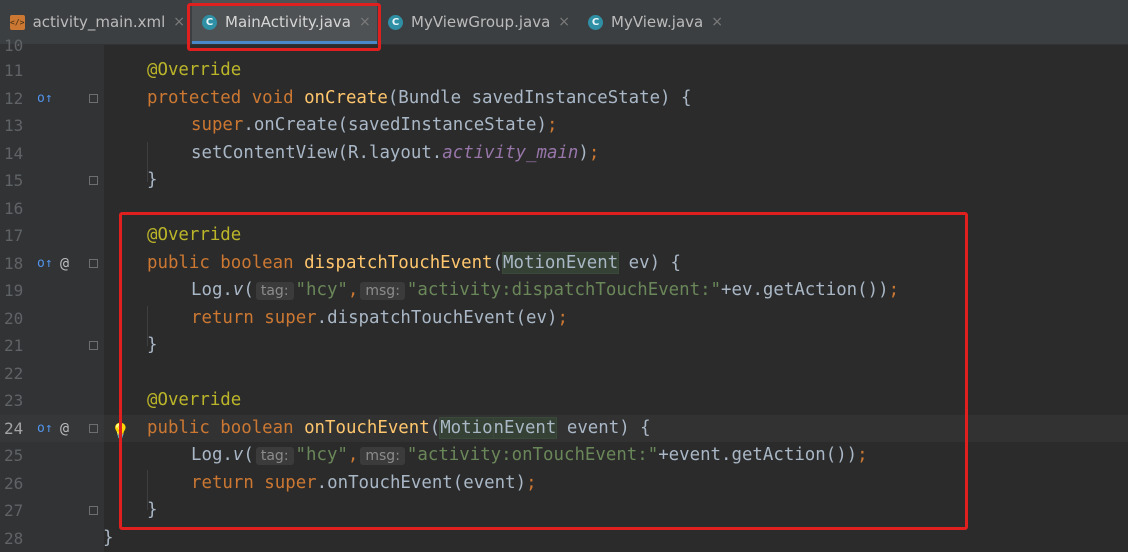  What do you see at coordinates (14, 510) in the screenshot?
I see `line-number: 27` at bounding box center [14, 510].